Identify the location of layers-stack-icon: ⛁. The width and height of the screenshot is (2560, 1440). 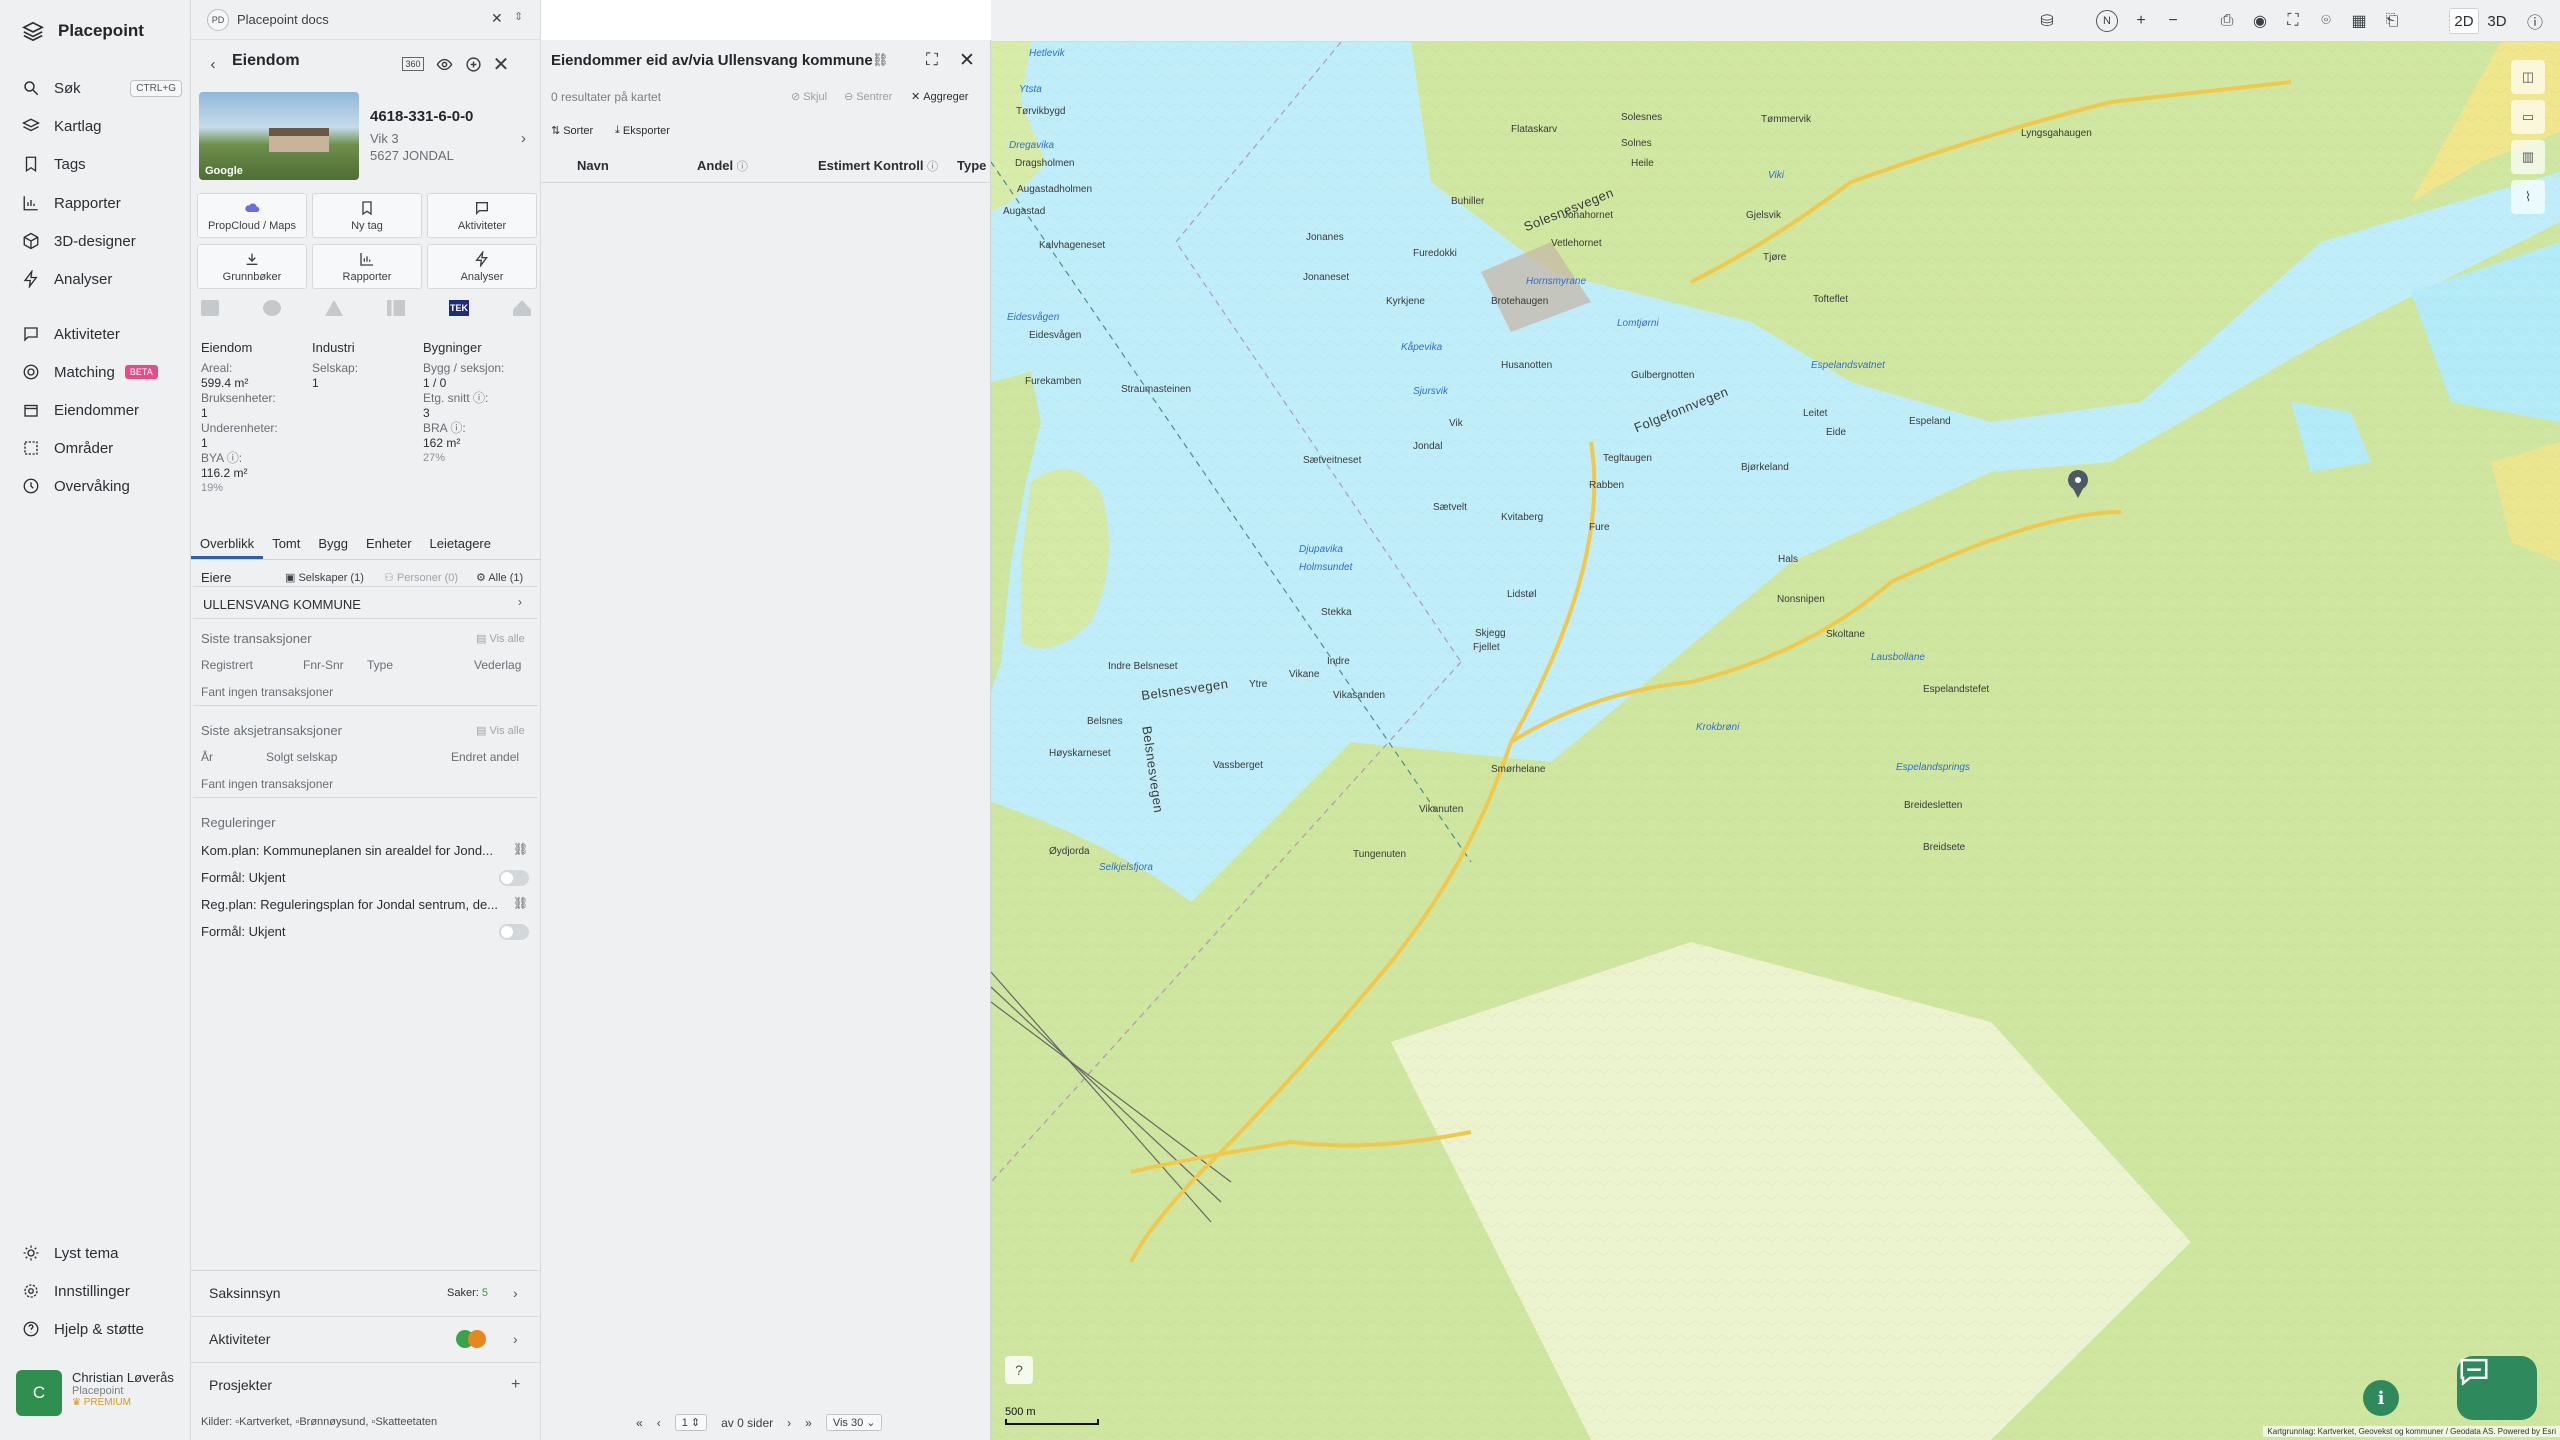
(2047, 21).